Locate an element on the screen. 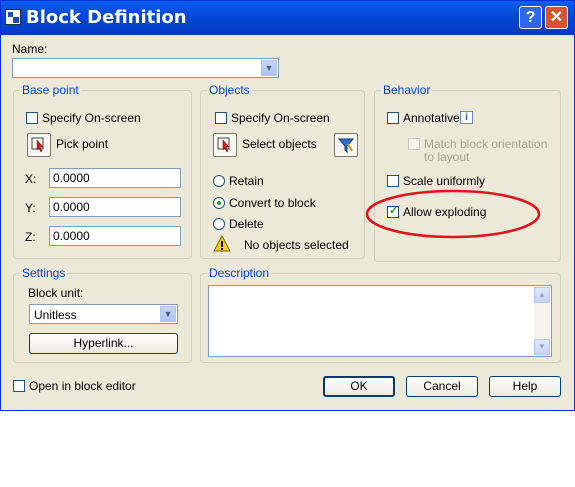 This screenshot has height=487, width=575. name-combobox: ▼ is located at coordinates (145, 68).